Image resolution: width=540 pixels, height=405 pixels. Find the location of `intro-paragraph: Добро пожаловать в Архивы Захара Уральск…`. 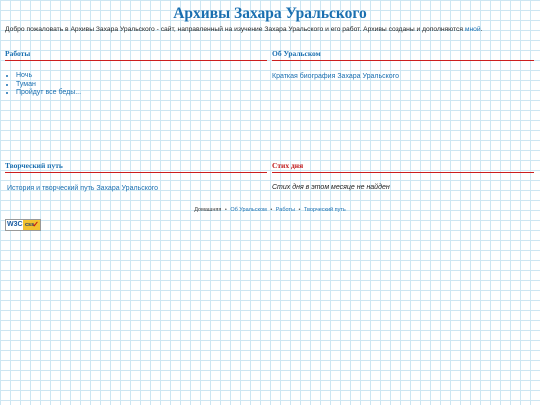

intro-paragraph: Добро пожаловать в Архивы Захара Уральск… is located at coordinates (270, 29).